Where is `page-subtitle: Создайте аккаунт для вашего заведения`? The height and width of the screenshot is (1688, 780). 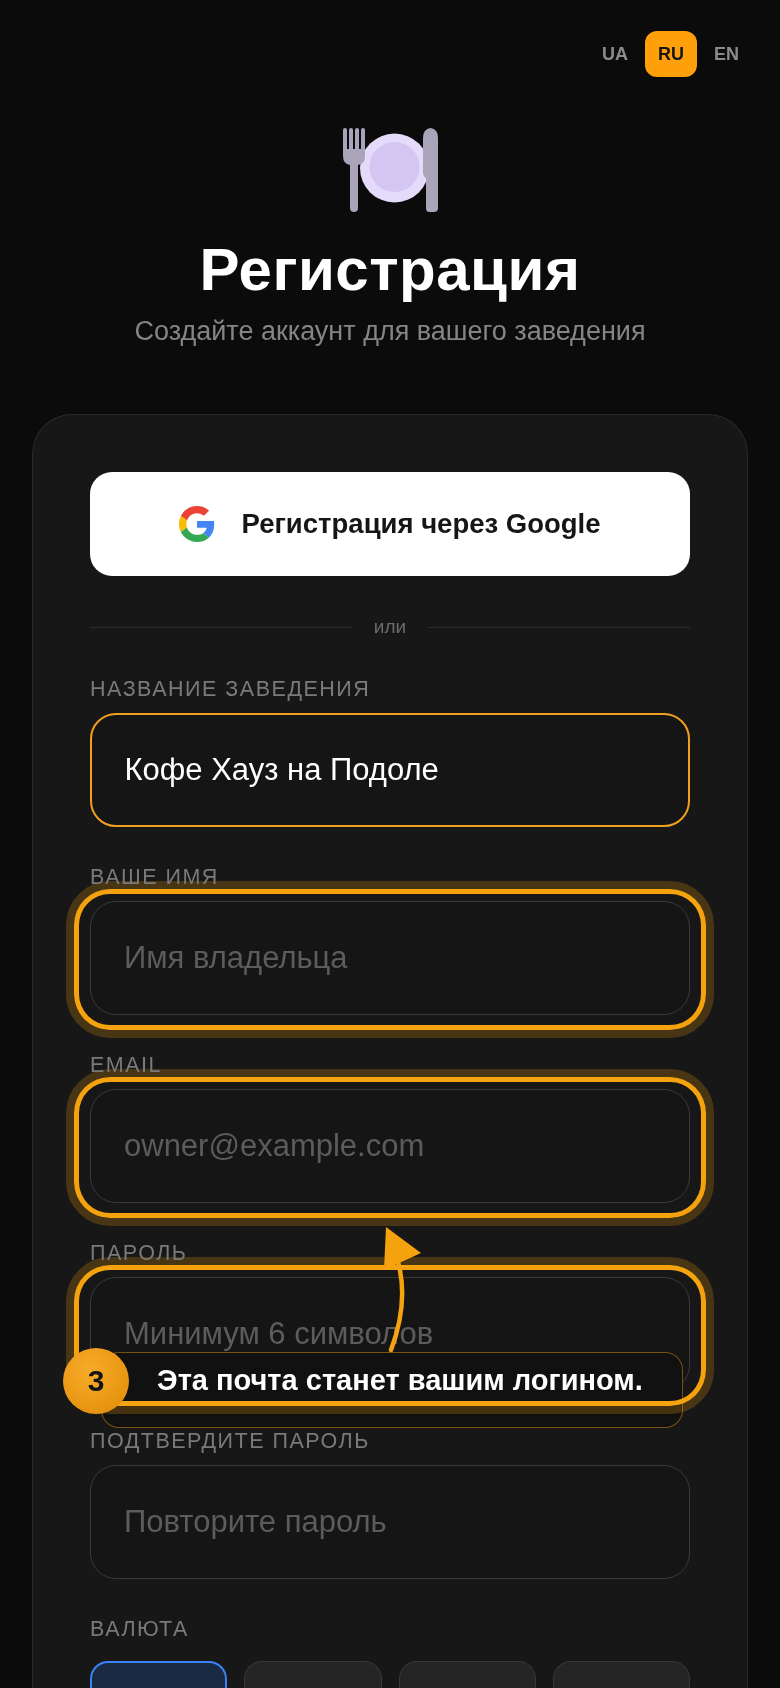
page-subtitle: Создайте аккаунт для вашего заведения is located at coordinates (390, 331).